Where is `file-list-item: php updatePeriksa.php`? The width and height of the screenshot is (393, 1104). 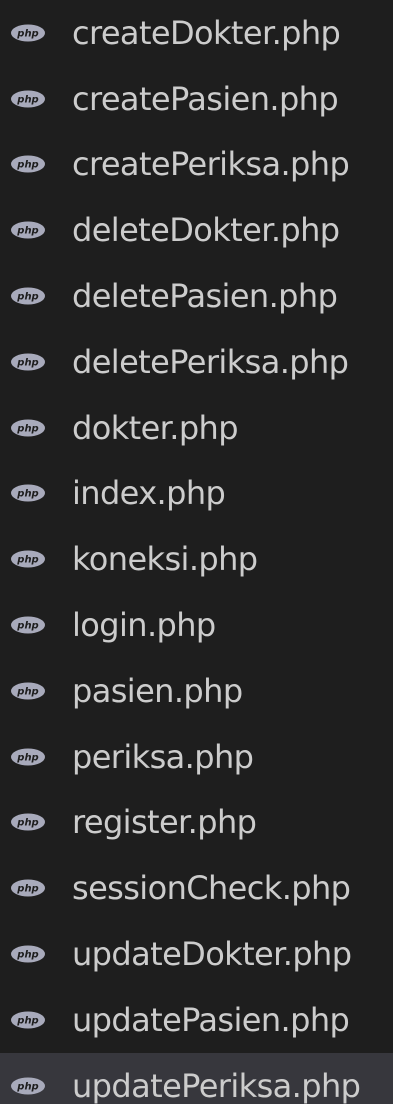
file-list-item: php updatePeriksa.php is located at coordinates (196, 1078).